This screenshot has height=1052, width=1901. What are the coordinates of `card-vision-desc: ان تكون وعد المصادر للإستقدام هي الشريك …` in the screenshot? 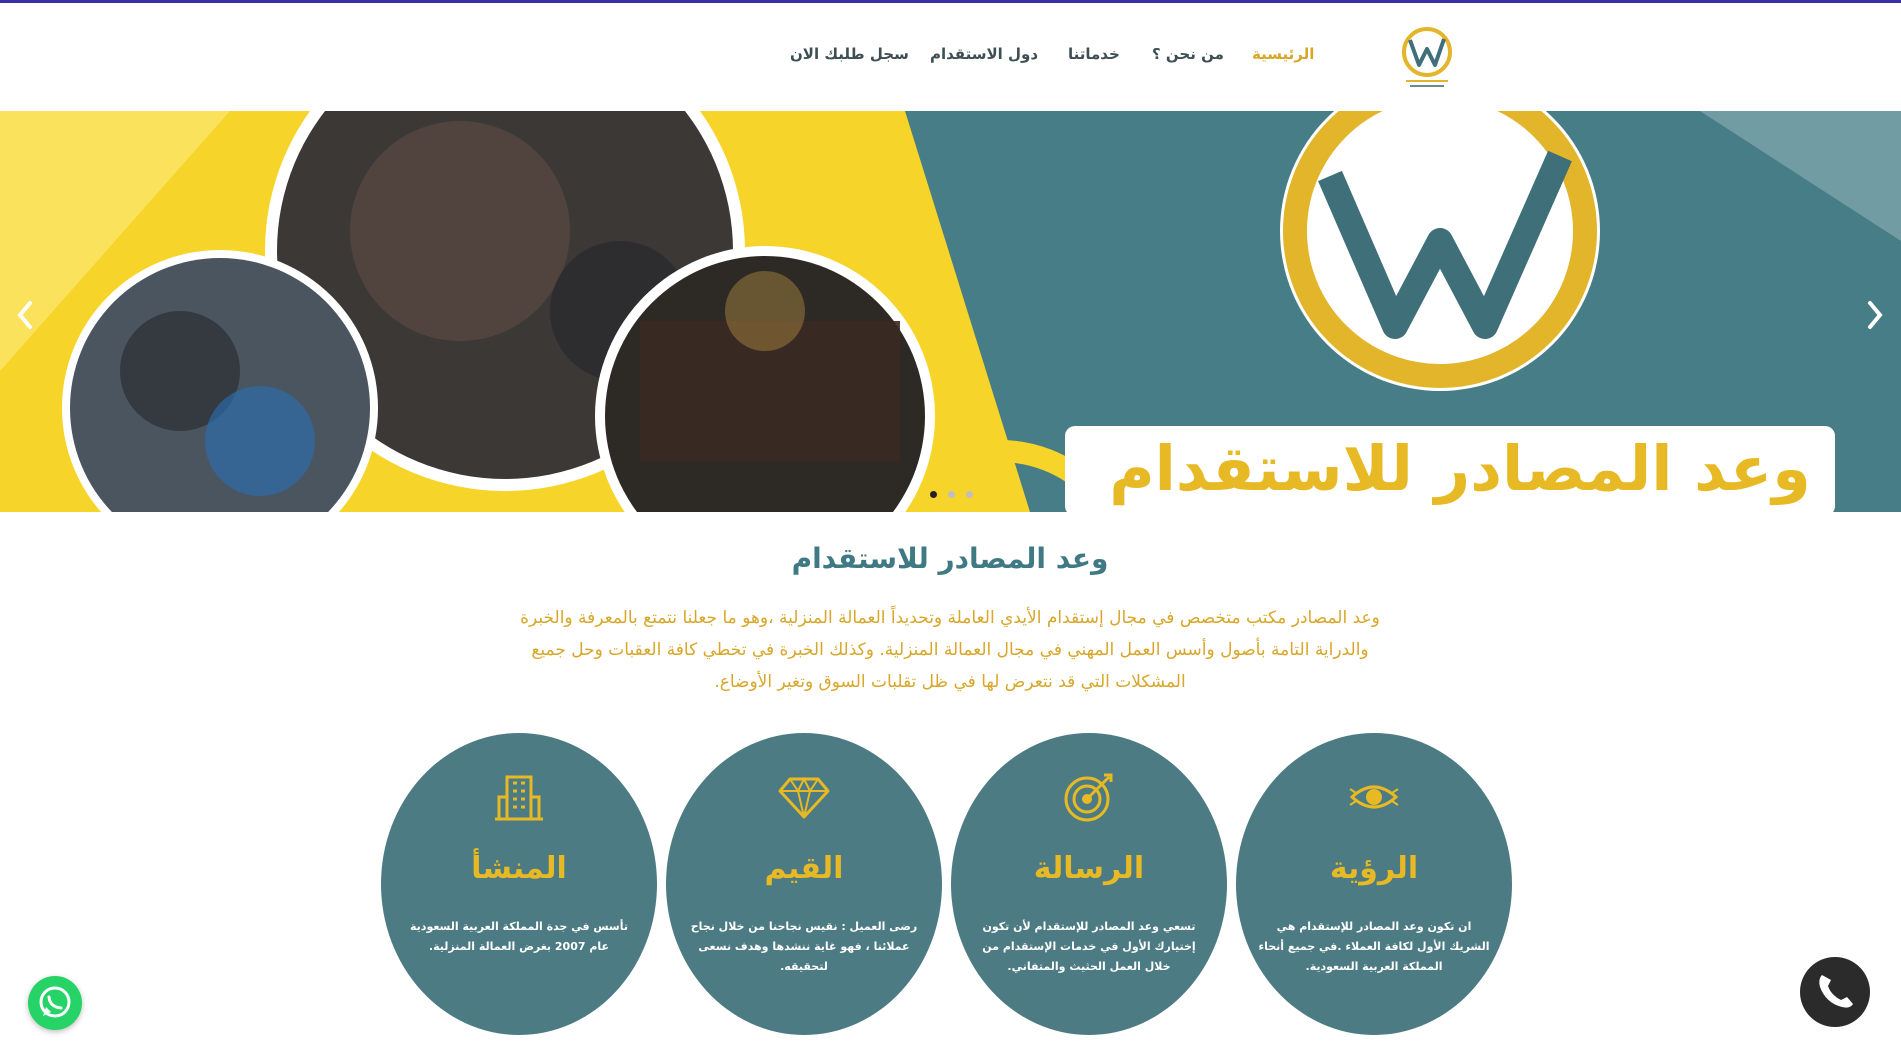 It's located at (1374, 946).